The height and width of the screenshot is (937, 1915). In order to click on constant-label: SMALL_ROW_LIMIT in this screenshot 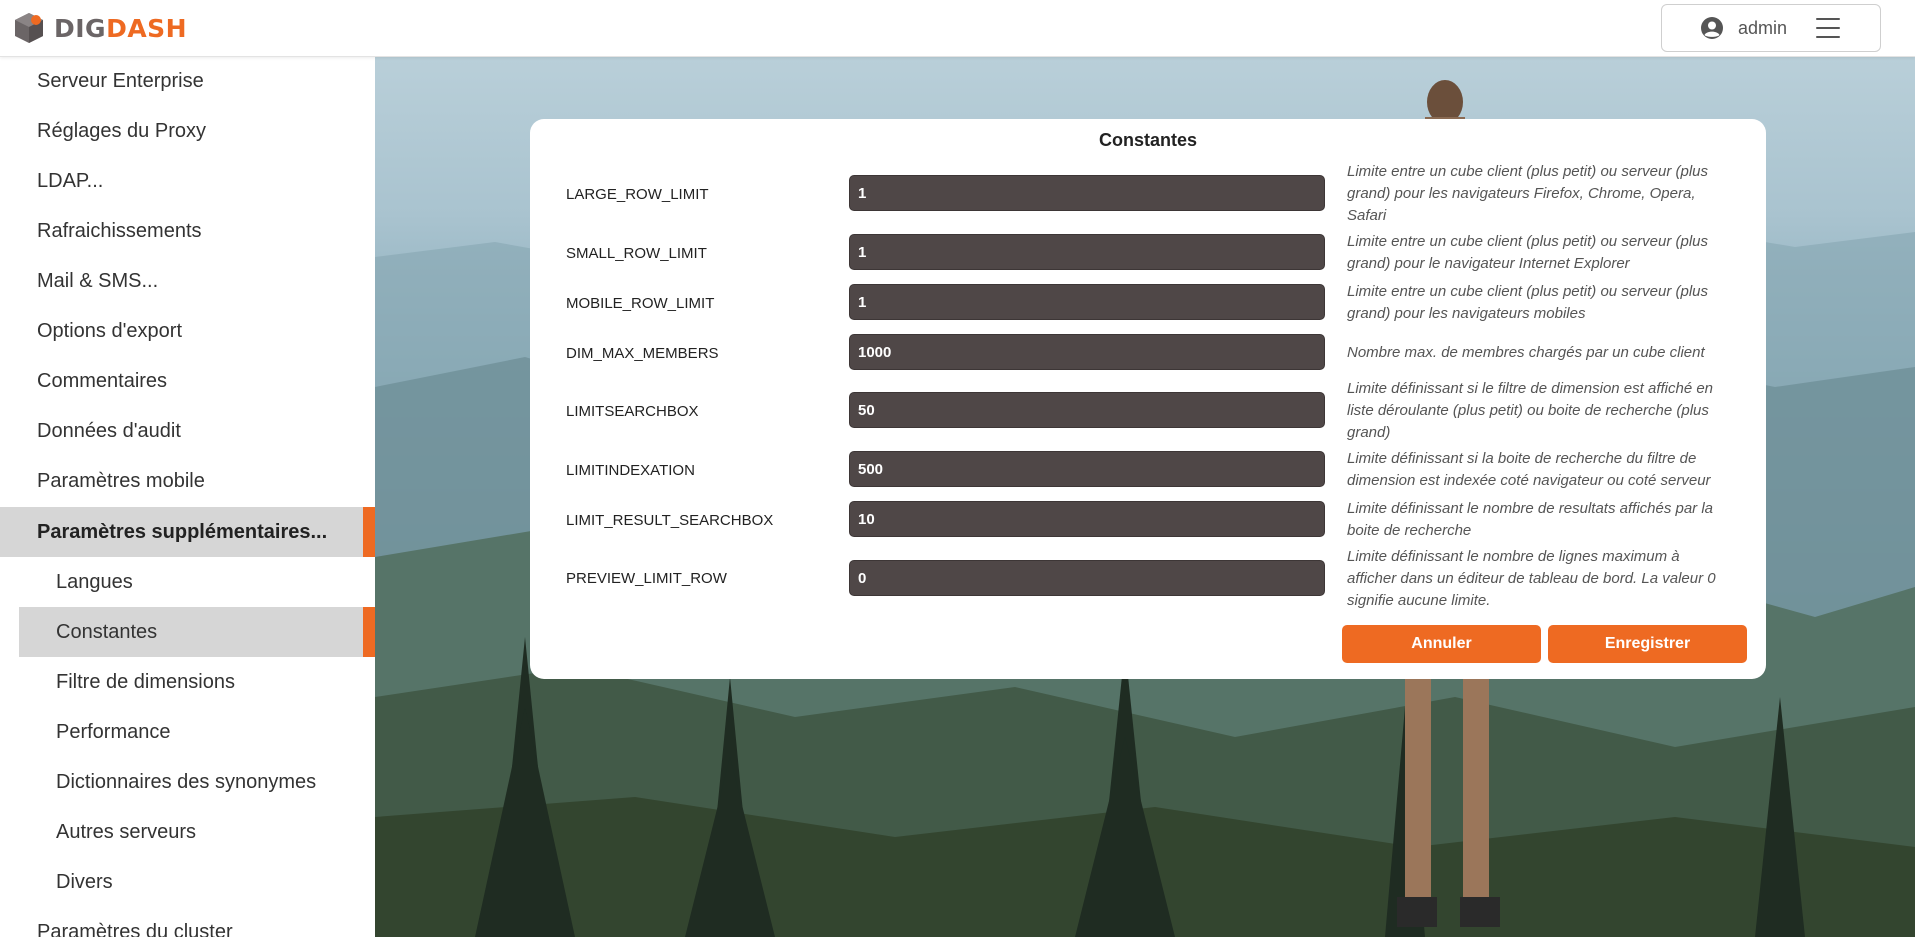, I will do `click(636, 253)`.